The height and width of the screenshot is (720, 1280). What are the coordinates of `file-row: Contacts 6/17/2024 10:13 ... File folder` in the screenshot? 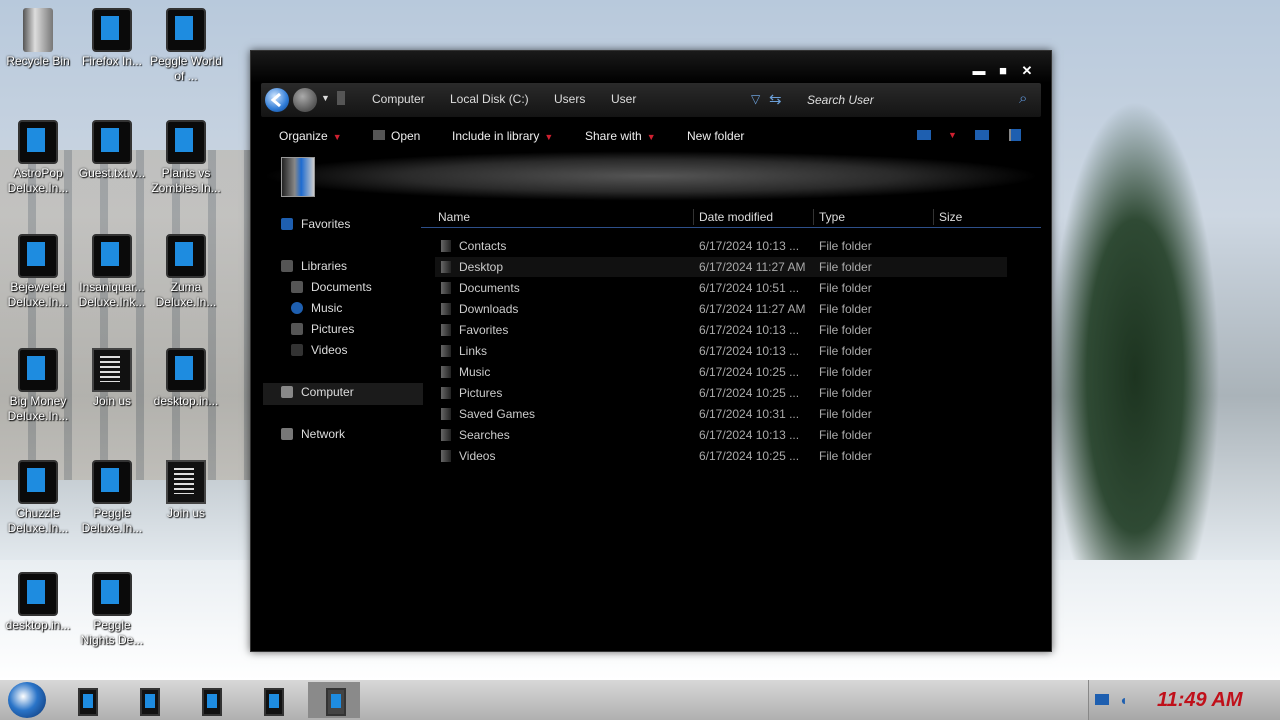 It's located at (721, 246).